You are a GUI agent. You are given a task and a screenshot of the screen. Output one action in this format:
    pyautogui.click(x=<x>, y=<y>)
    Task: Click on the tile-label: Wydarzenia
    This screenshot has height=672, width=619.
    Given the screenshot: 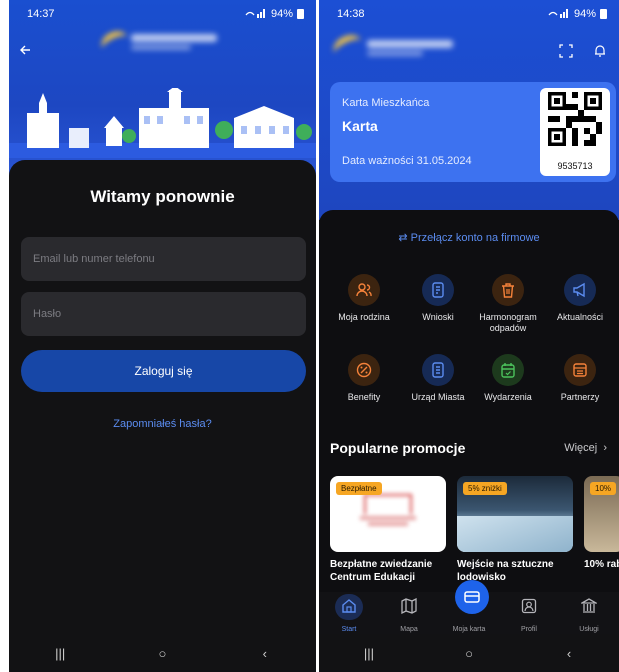 What is the action you would take?
    pyautogui.click(x=508, y=397)
    